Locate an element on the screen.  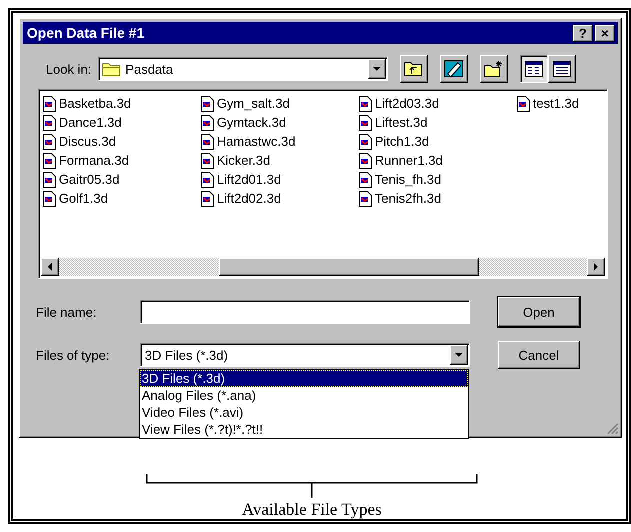
file-item: Lift2d03.3d is located at coordinates (438, 103).